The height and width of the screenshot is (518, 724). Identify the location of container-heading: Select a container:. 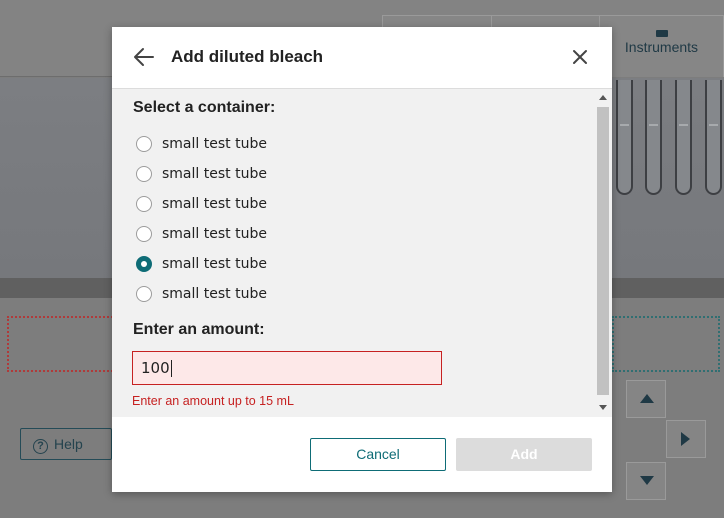
(204, 107).